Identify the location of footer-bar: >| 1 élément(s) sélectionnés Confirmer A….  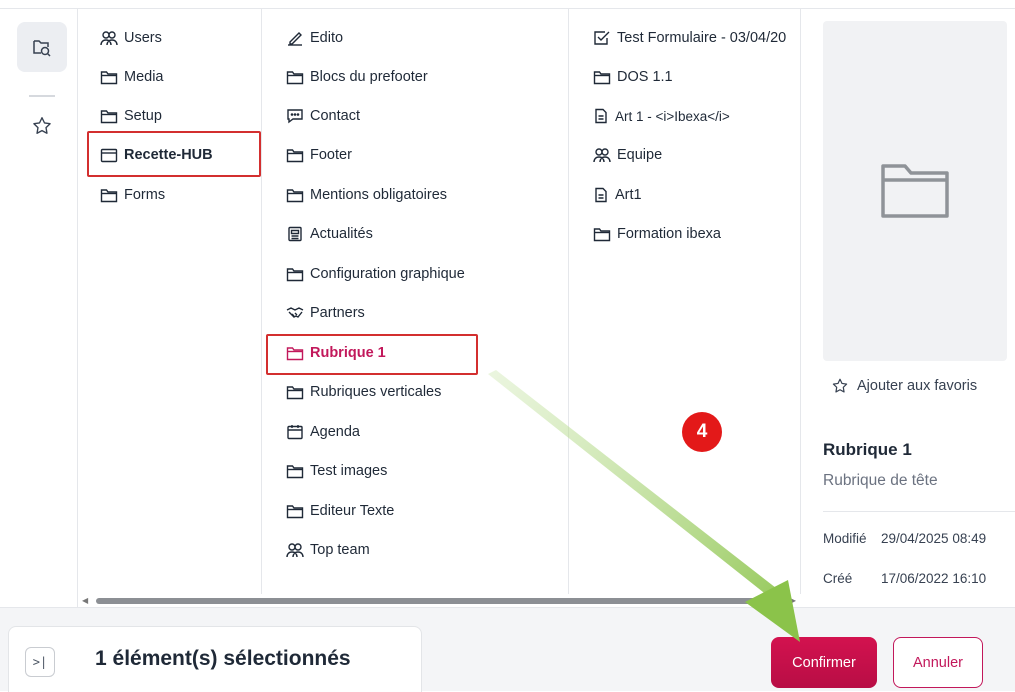
(507, 649).